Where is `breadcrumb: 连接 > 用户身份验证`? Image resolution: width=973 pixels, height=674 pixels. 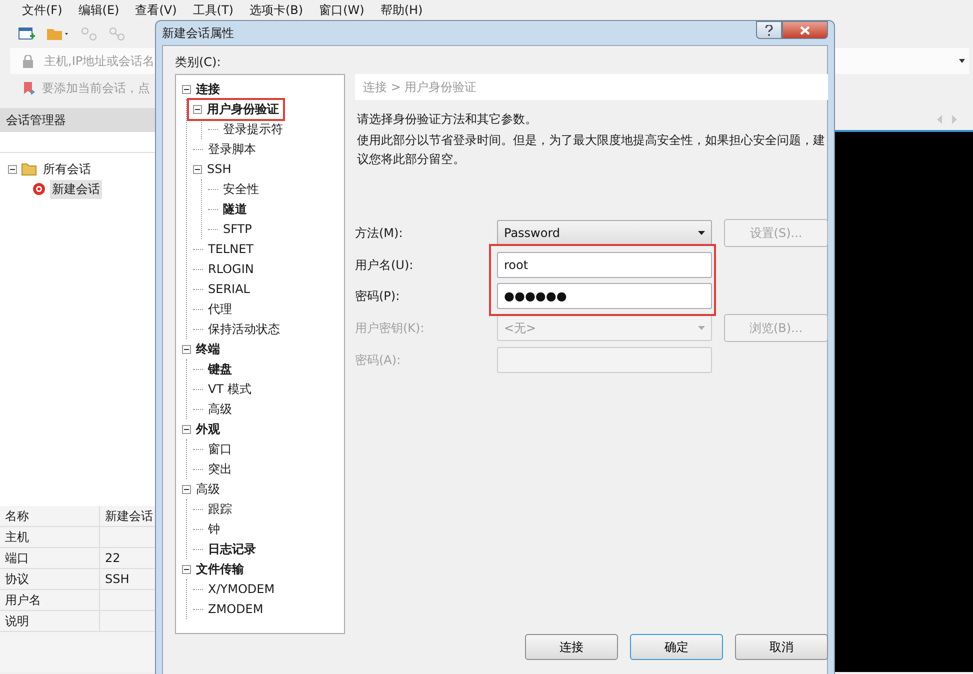
breadcrumb: 连接 > 用户身份验证 is located at coordinates (591, 87).